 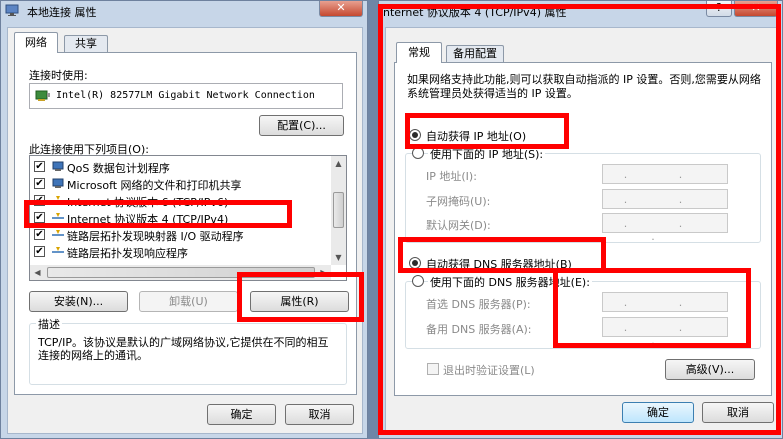 What do you see at coordinates (338, 257) in the screenshot?
I see `scroll-down-icon: ▼` at bounding box center [338, 257].